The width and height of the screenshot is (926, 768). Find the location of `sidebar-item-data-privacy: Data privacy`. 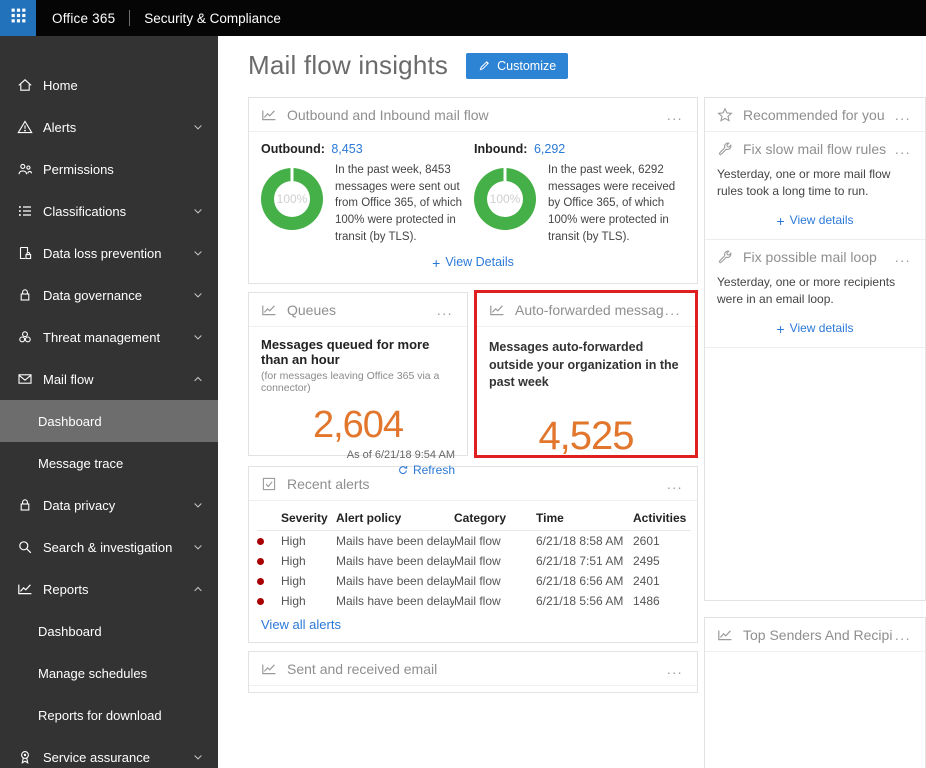

sidebar-item-data-privacy: Data privacy is located at coordinates (109, 505).